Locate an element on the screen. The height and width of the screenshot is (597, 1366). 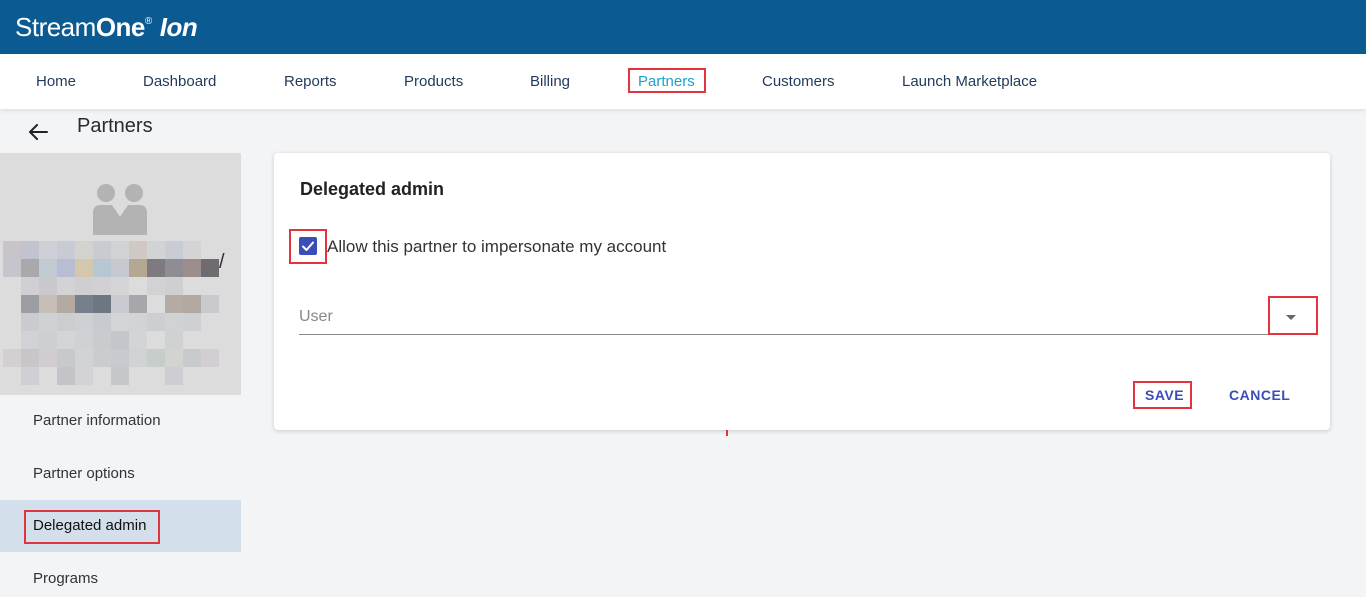
card-title: Delegated admin is located at coordinates (372, 189).